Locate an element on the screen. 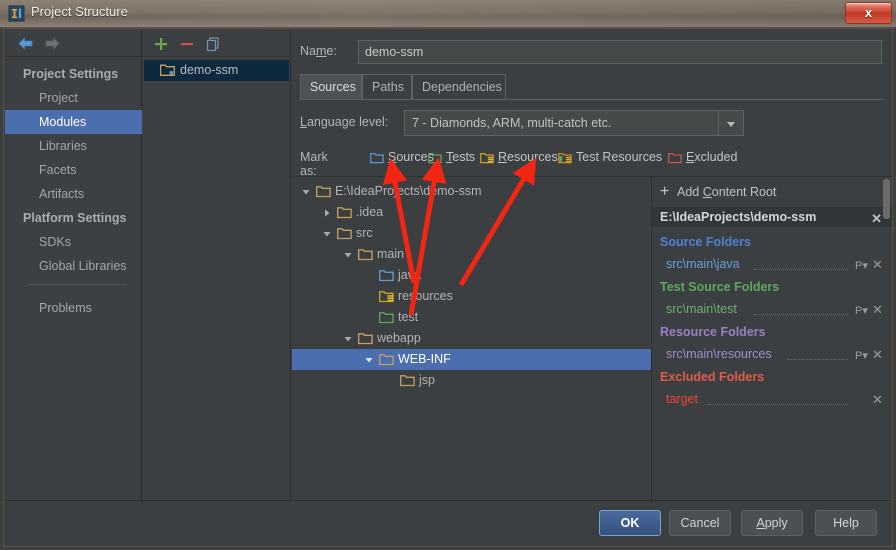 This screenshot has width=896, height=550. minus-icon is located at coordinates (187, 44).